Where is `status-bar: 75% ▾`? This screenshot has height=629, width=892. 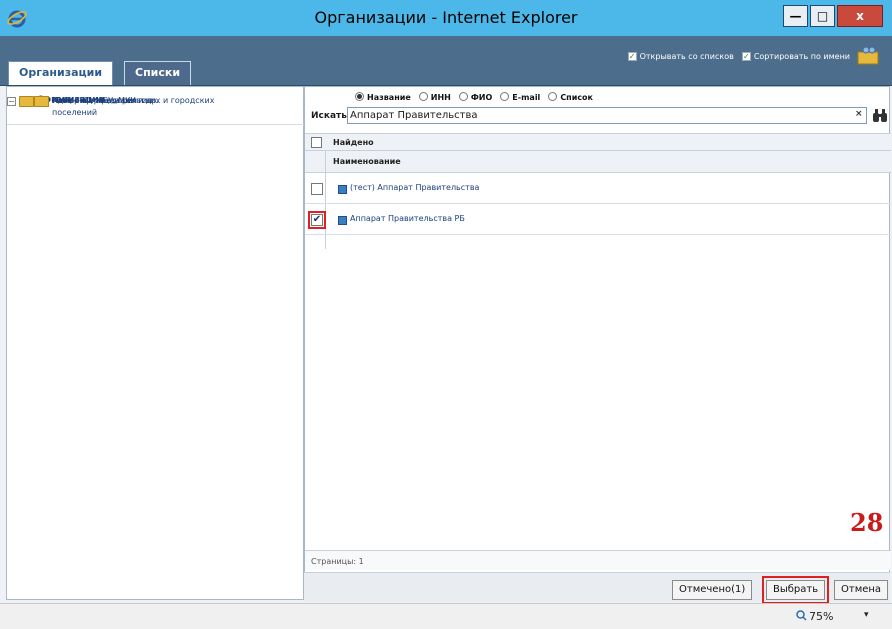 status-bar: 75% ▾ is located at coordinates (446, 616).